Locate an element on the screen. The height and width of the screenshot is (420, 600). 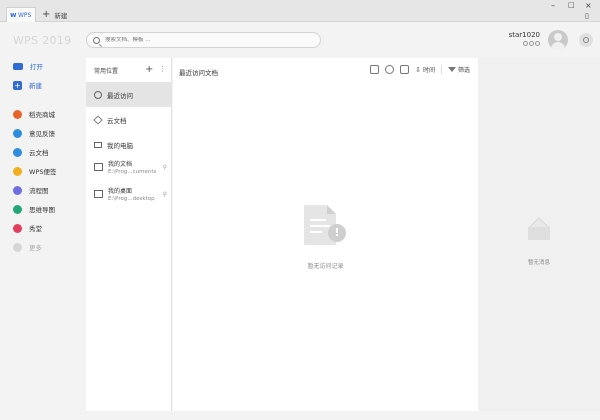
sidebar-item-mindmap: 思维导图 is located at coordinates (34, 209).